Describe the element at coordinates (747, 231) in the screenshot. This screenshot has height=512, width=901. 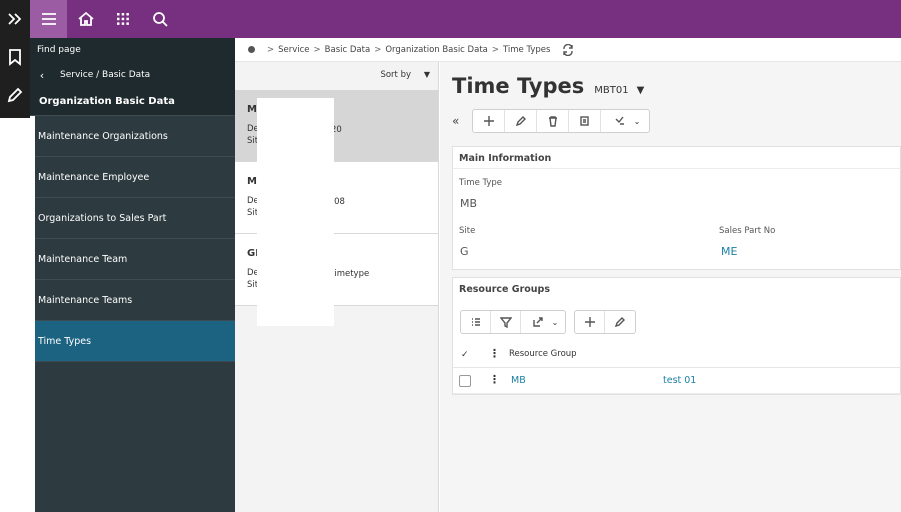
I see `sales-part-label: Sales Part No` at that location.